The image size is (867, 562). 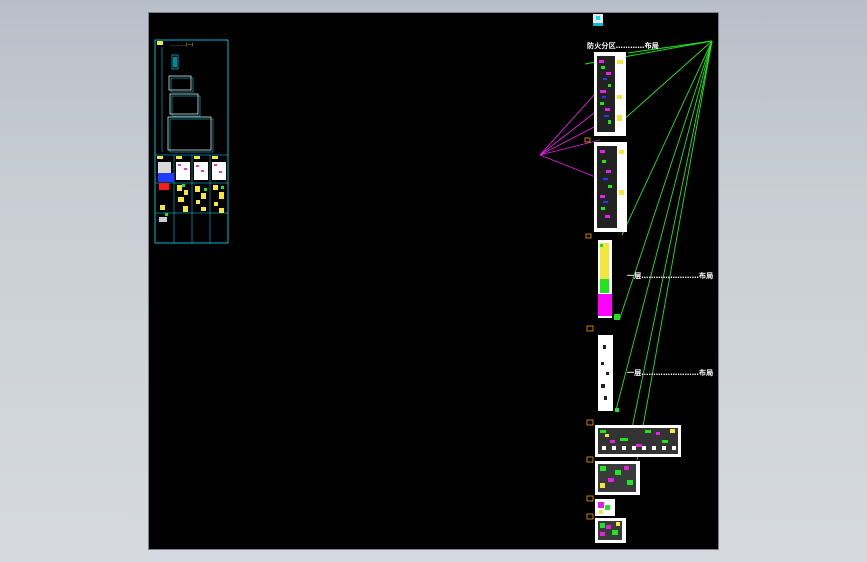 What do you see at coordinates (670, 276) in the screenshot?
I see `mid-sheet-title: 一层……………………布局` at bounding box center [670, 276].